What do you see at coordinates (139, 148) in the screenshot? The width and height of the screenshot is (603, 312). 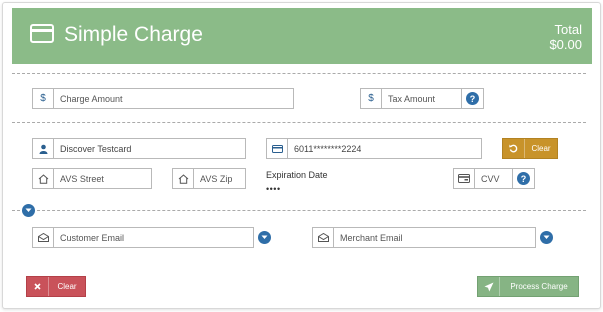 I see `cardholder-name-field: Discover Testcard` at bounding box center [139, 148].